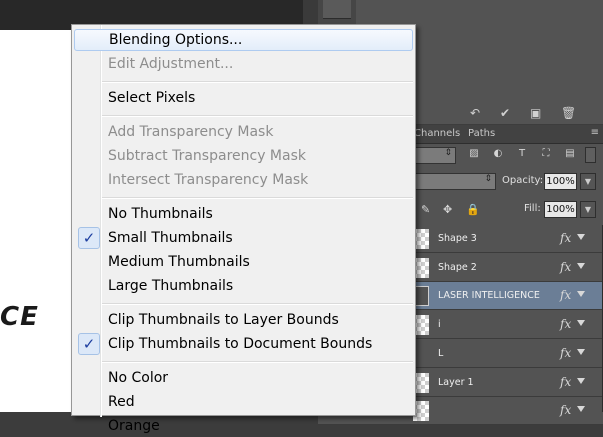 This screenshot has width=603, height=437. Describe the element at coordinates (455, 181) in the screenshot. I see `blend-mode-select: ⇕` at that location.